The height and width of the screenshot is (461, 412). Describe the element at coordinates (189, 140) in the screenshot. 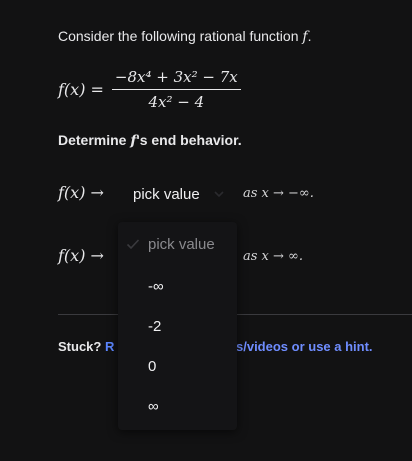

I see `determine-suffix: 's end behavior.` at that location.